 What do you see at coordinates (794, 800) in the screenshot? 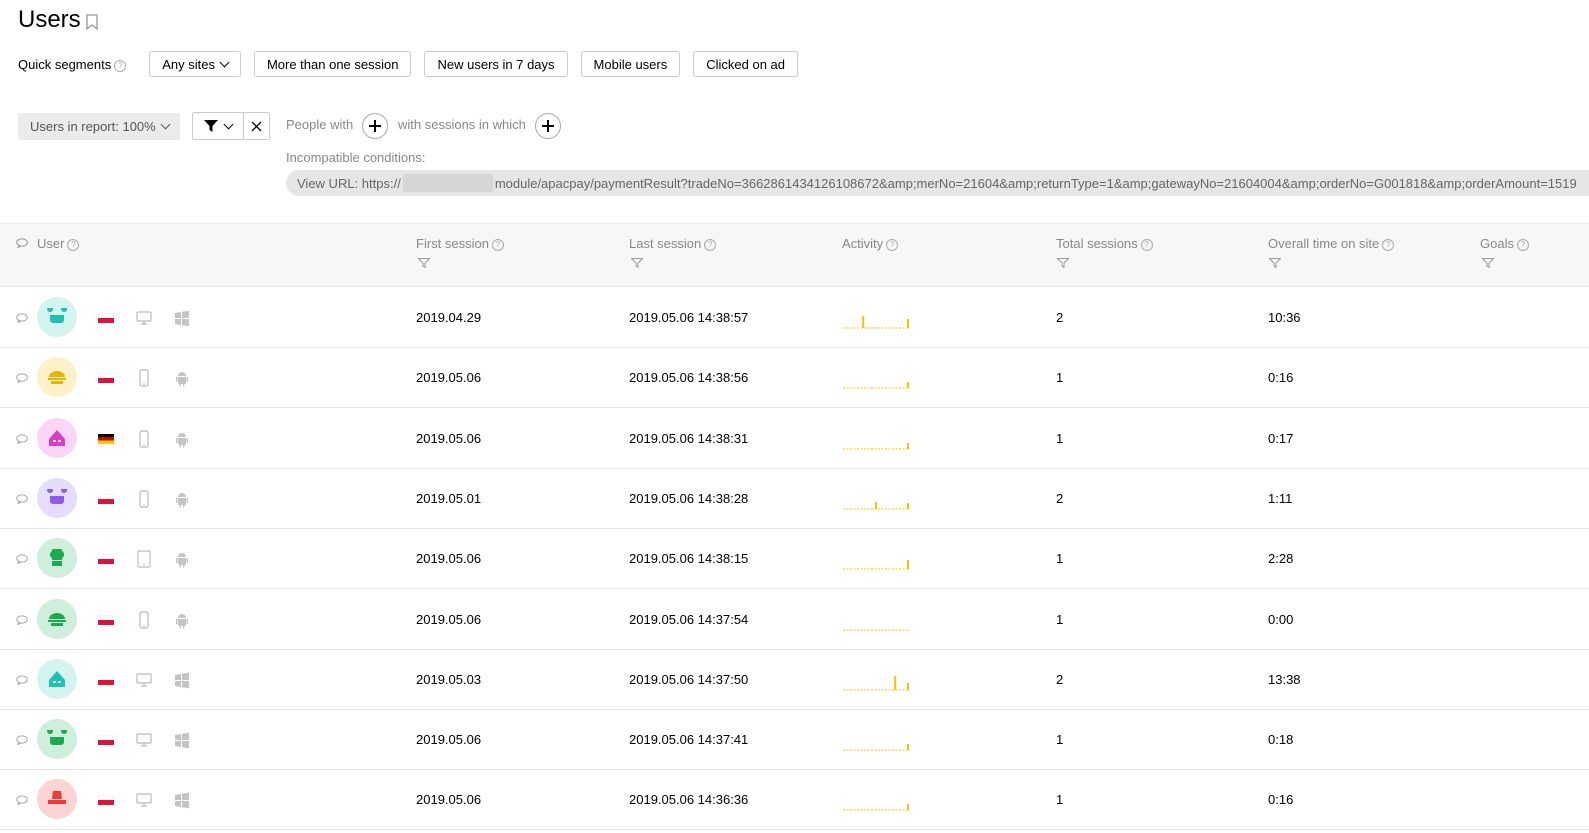
I see `table-row: 2019.05.06 2019.05.06 14:36:36 1 0:16` at bounding box center [794, 800].